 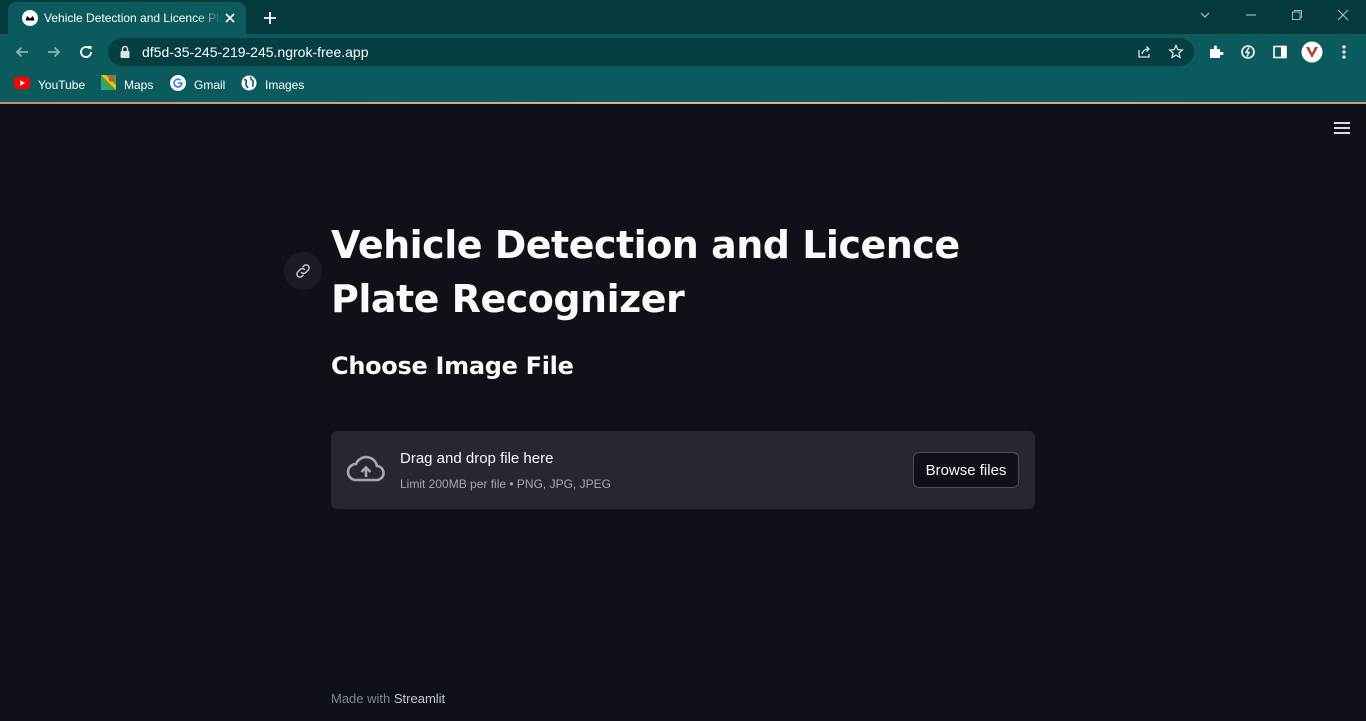 I want to click on dropzone-instructions: Drag and drop file here, so click(x=477, y=458).